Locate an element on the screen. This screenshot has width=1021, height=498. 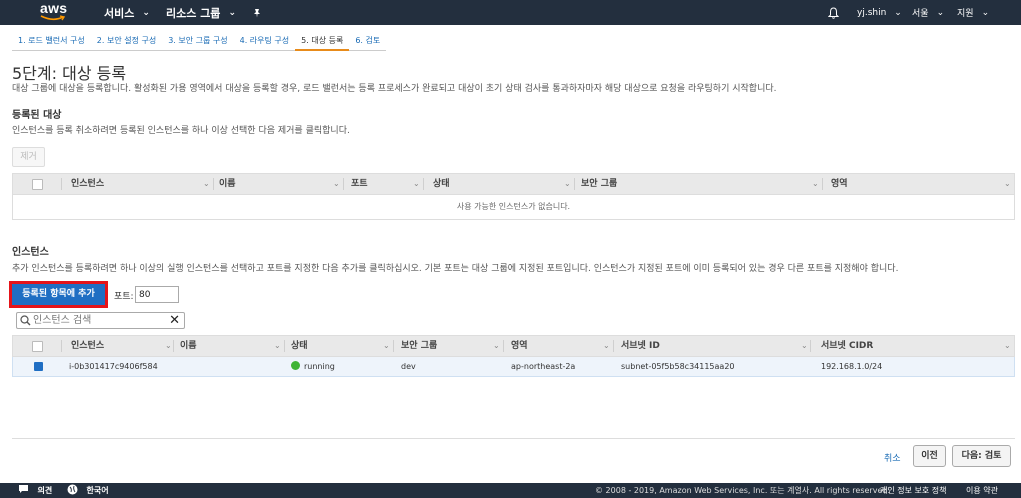
add-to-registered-button: 등록된 항목에 추가 is located at coordinates (58, 294).